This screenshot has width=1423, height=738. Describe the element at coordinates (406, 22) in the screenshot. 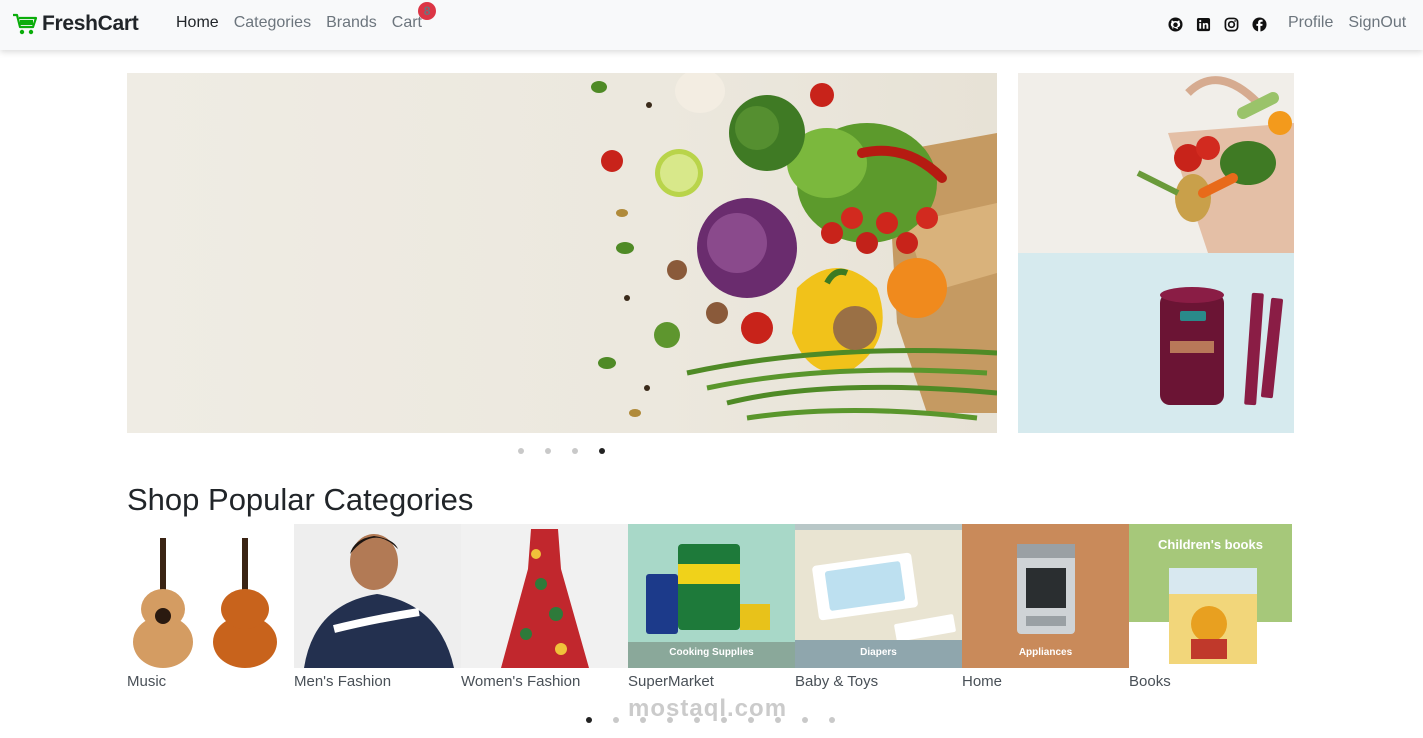

I see `nav-cart-label: Cart` at that location.